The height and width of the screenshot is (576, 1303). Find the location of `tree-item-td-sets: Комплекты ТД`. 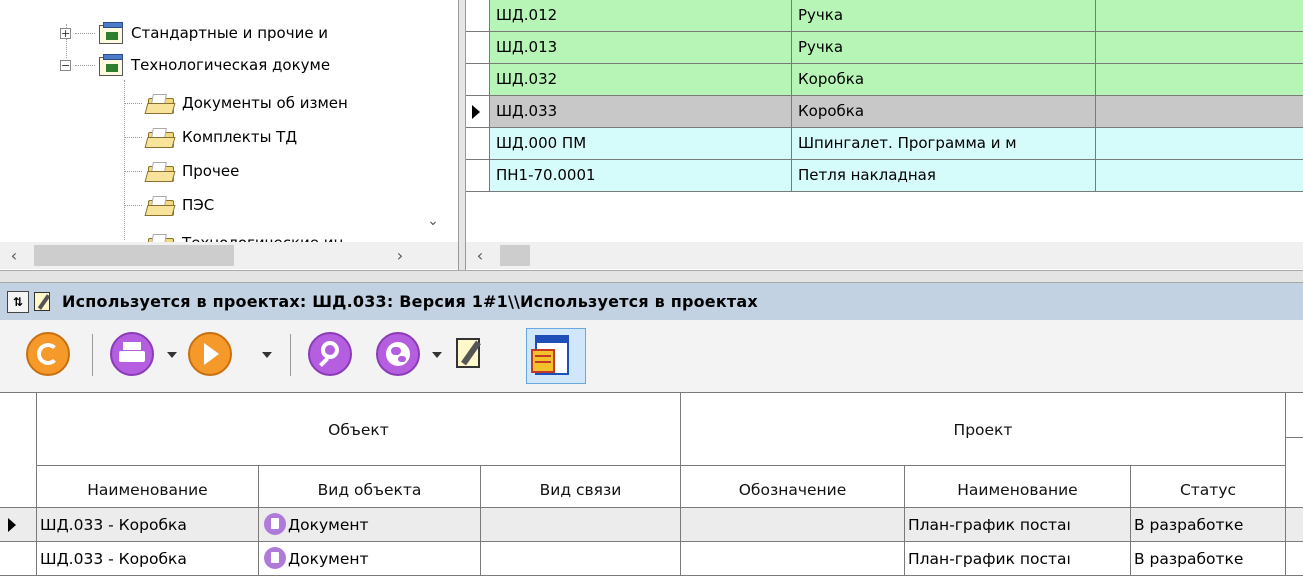

tree-item-td-sets: Комплекты ТД is located at coordinates (210, 137).